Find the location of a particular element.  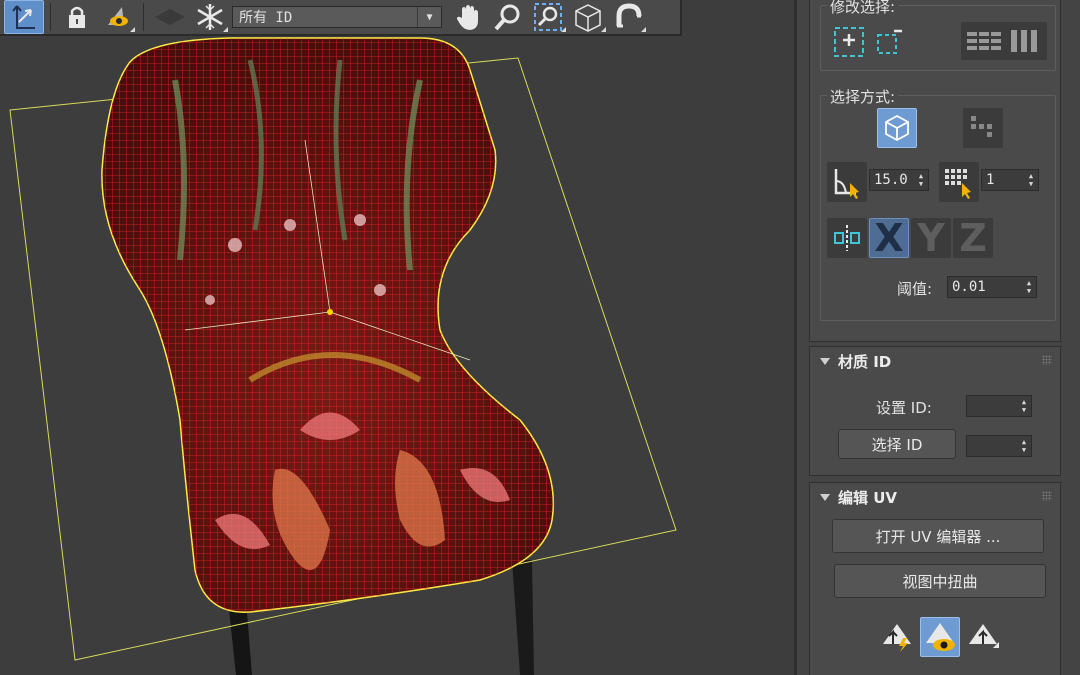

ring-loop-button is located at coordinates (1004, 41).